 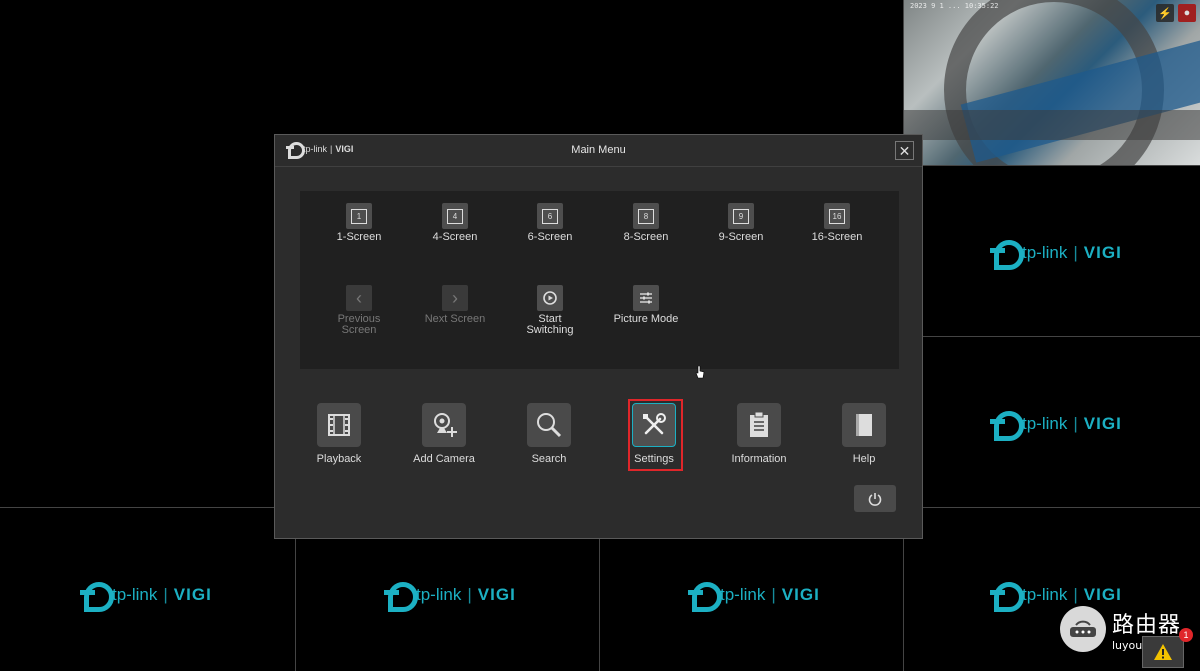 I want to click on layout-6-icon: 6, so click(x=550, y=216).